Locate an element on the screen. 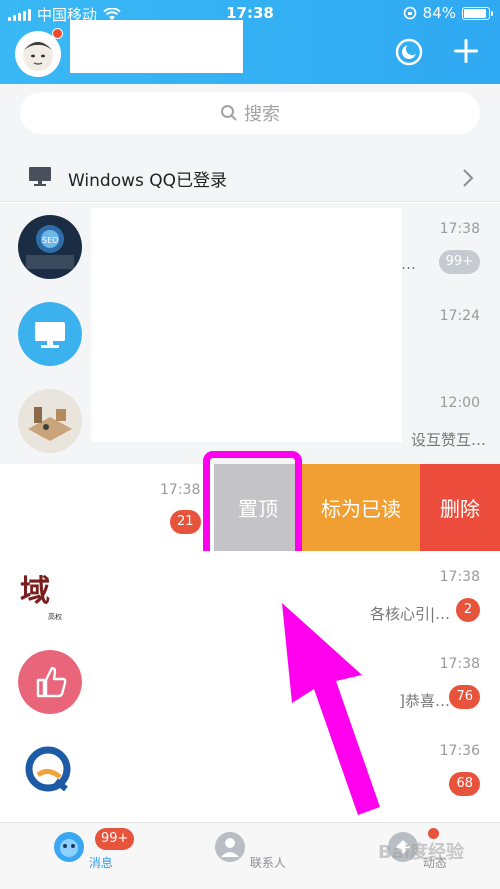 This screenshot has height=889, width=500. unread-badge: 76 is located at coordinates (464, 697).